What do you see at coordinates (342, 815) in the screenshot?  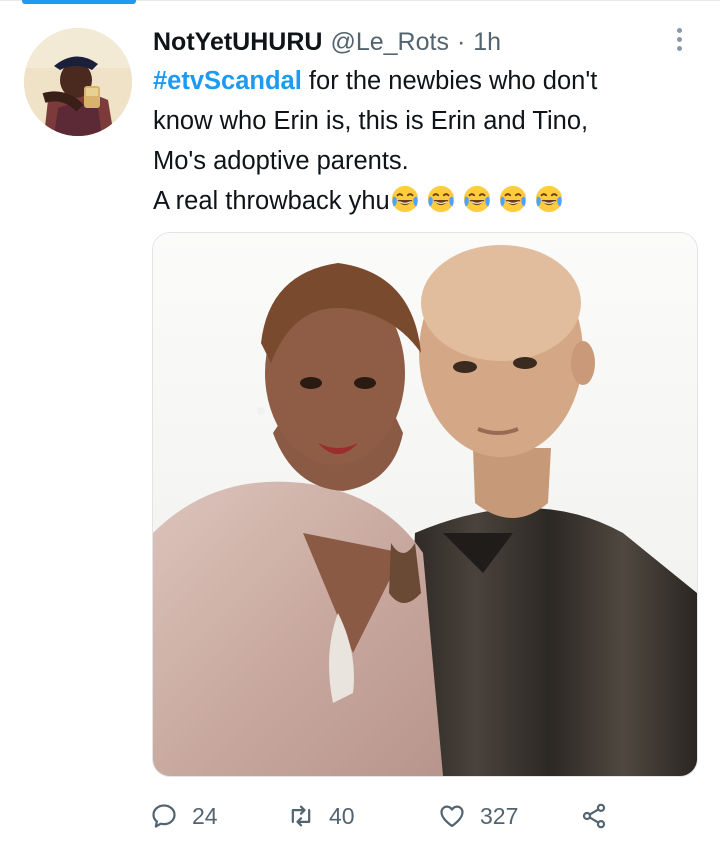 I see `retweet-count: 40` at bounding box center [342, 815].